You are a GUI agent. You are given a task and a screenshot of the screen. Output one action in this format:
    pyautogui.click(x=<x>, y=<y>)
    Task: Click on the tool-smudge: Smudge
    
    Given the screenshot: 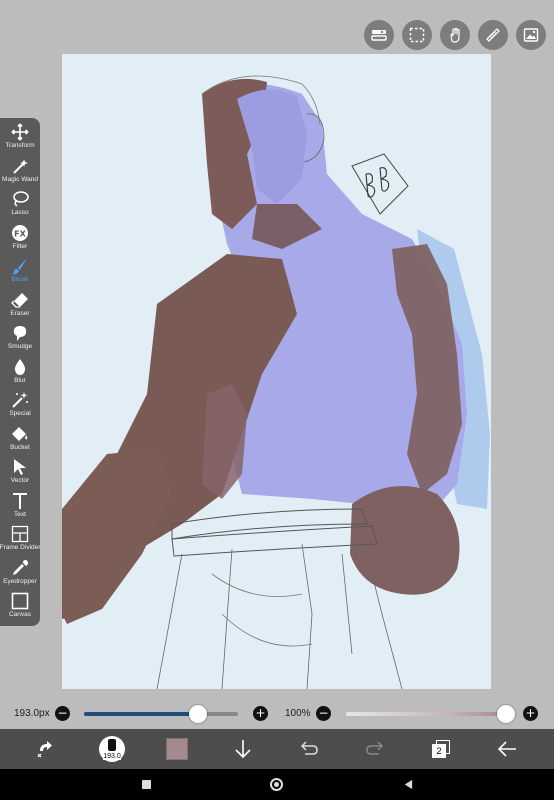 What is the action you would take?
    pyautogui.click(x=20, y=340)
    